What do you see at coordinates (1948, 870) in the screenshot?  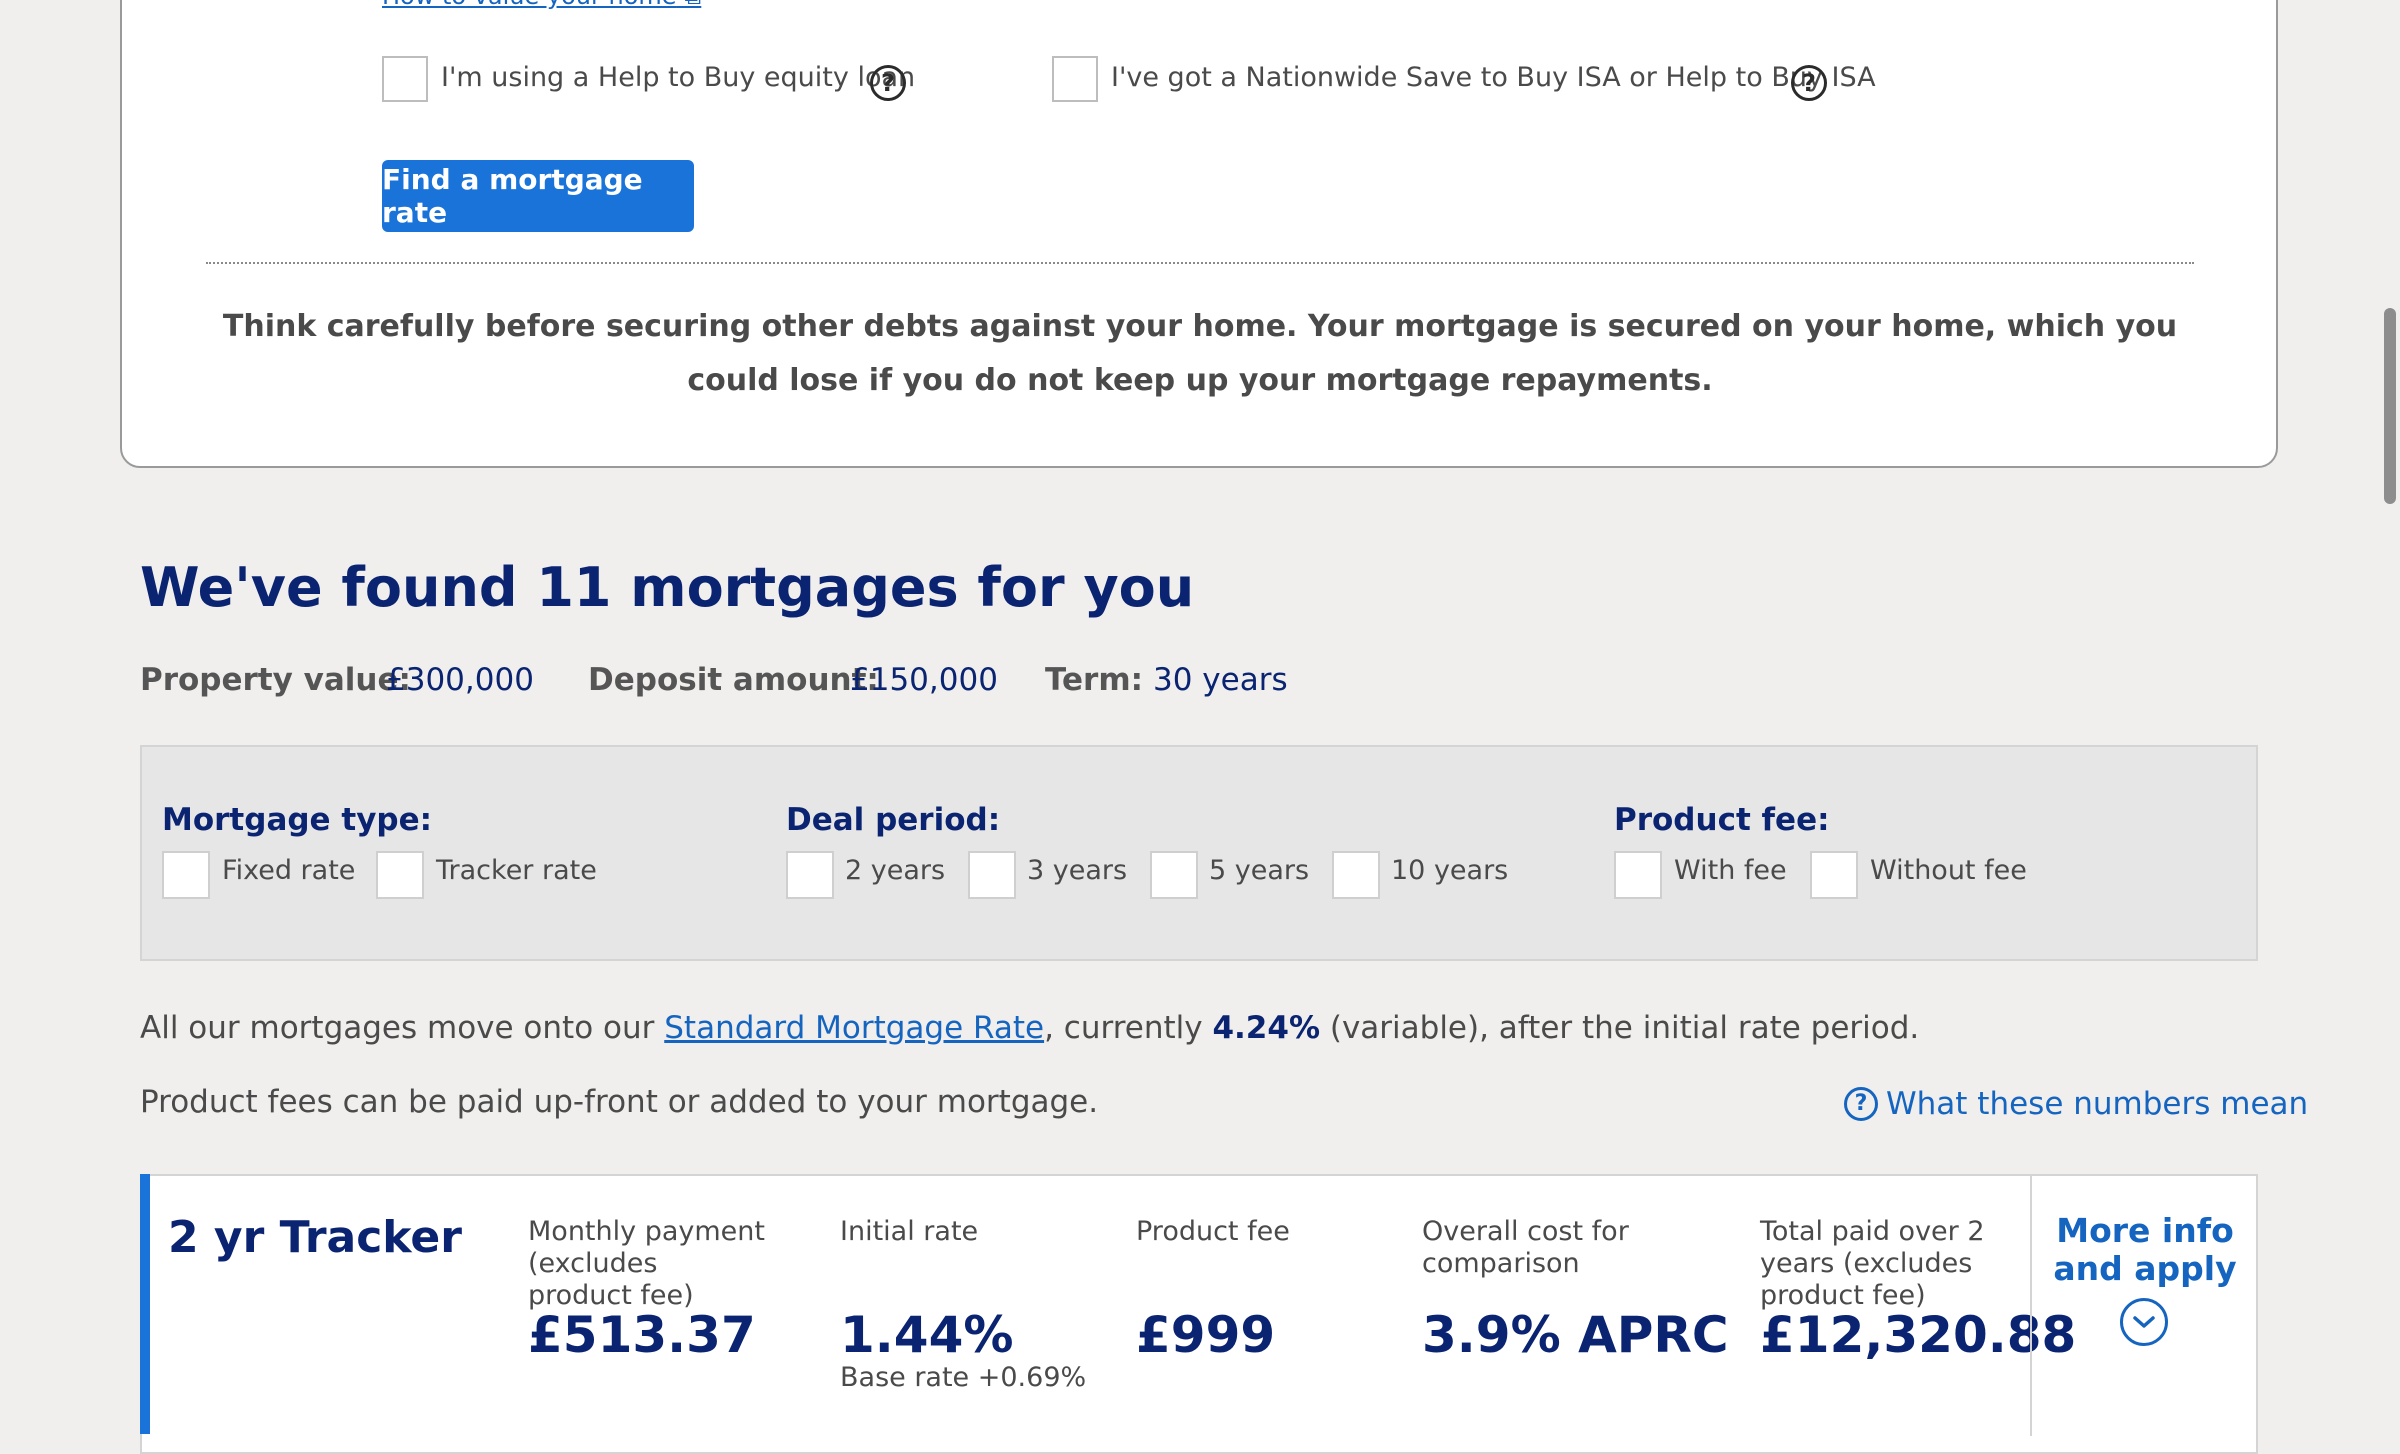 I see `without-fee-label: Without fee` at bounding box center [1948, 870].